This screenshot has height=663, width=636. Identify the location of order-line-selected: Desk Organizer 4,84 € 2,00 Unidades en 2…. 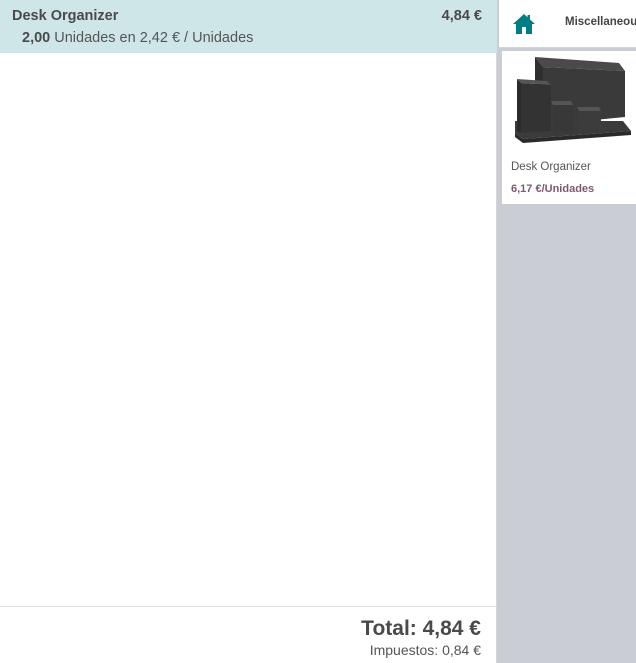
(248, 26).